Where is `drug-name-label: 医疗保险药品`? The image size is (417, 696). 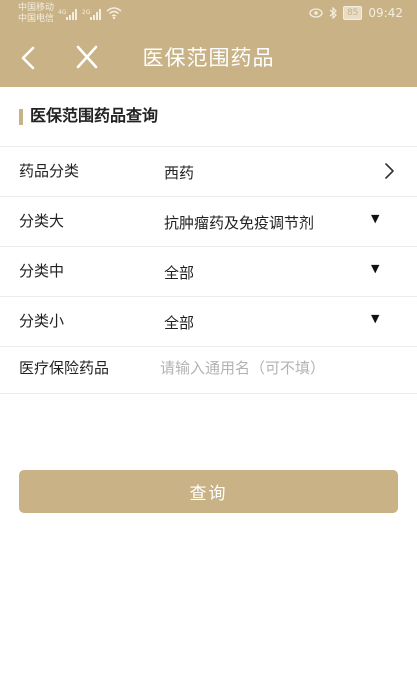
drug-name-label: 医疗保险药品 is located at coordinates (64, 368).